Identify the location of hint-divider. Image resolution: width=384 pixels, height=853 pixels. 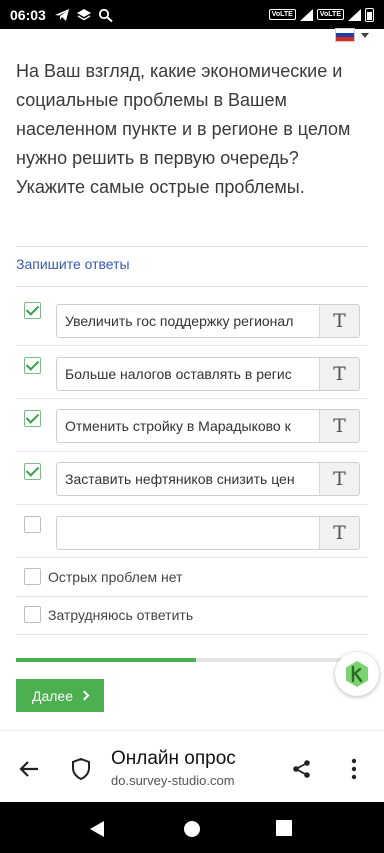
(192, 286).